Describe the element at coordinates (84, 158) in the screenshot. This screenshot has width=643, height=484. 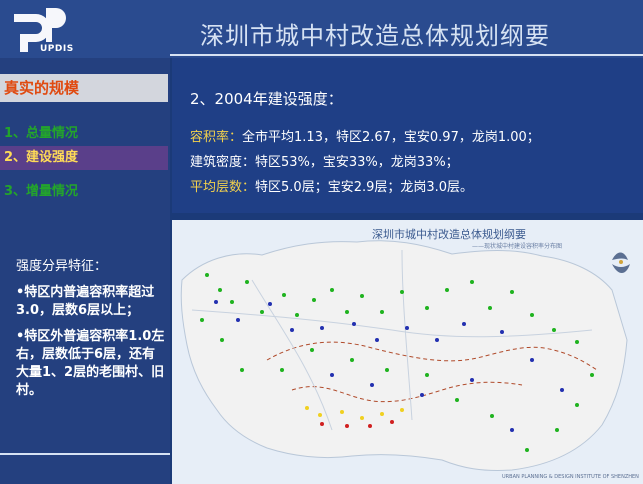
I see `nav-item-intensity: 2、建设强度` at that location.